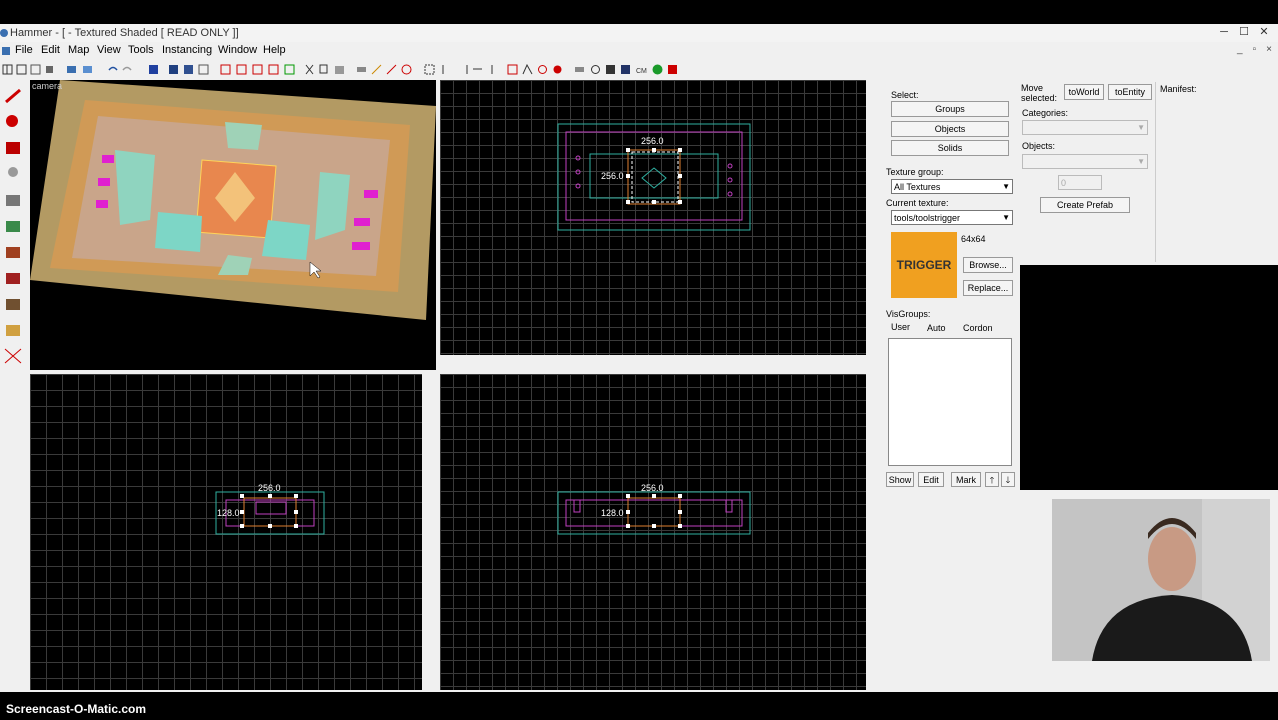 The width and height of the screenshot is (1278, 720). Describe the element at coordinates (950, 148) in the screenshot. I see `select-solids-button: Solids` at that location.